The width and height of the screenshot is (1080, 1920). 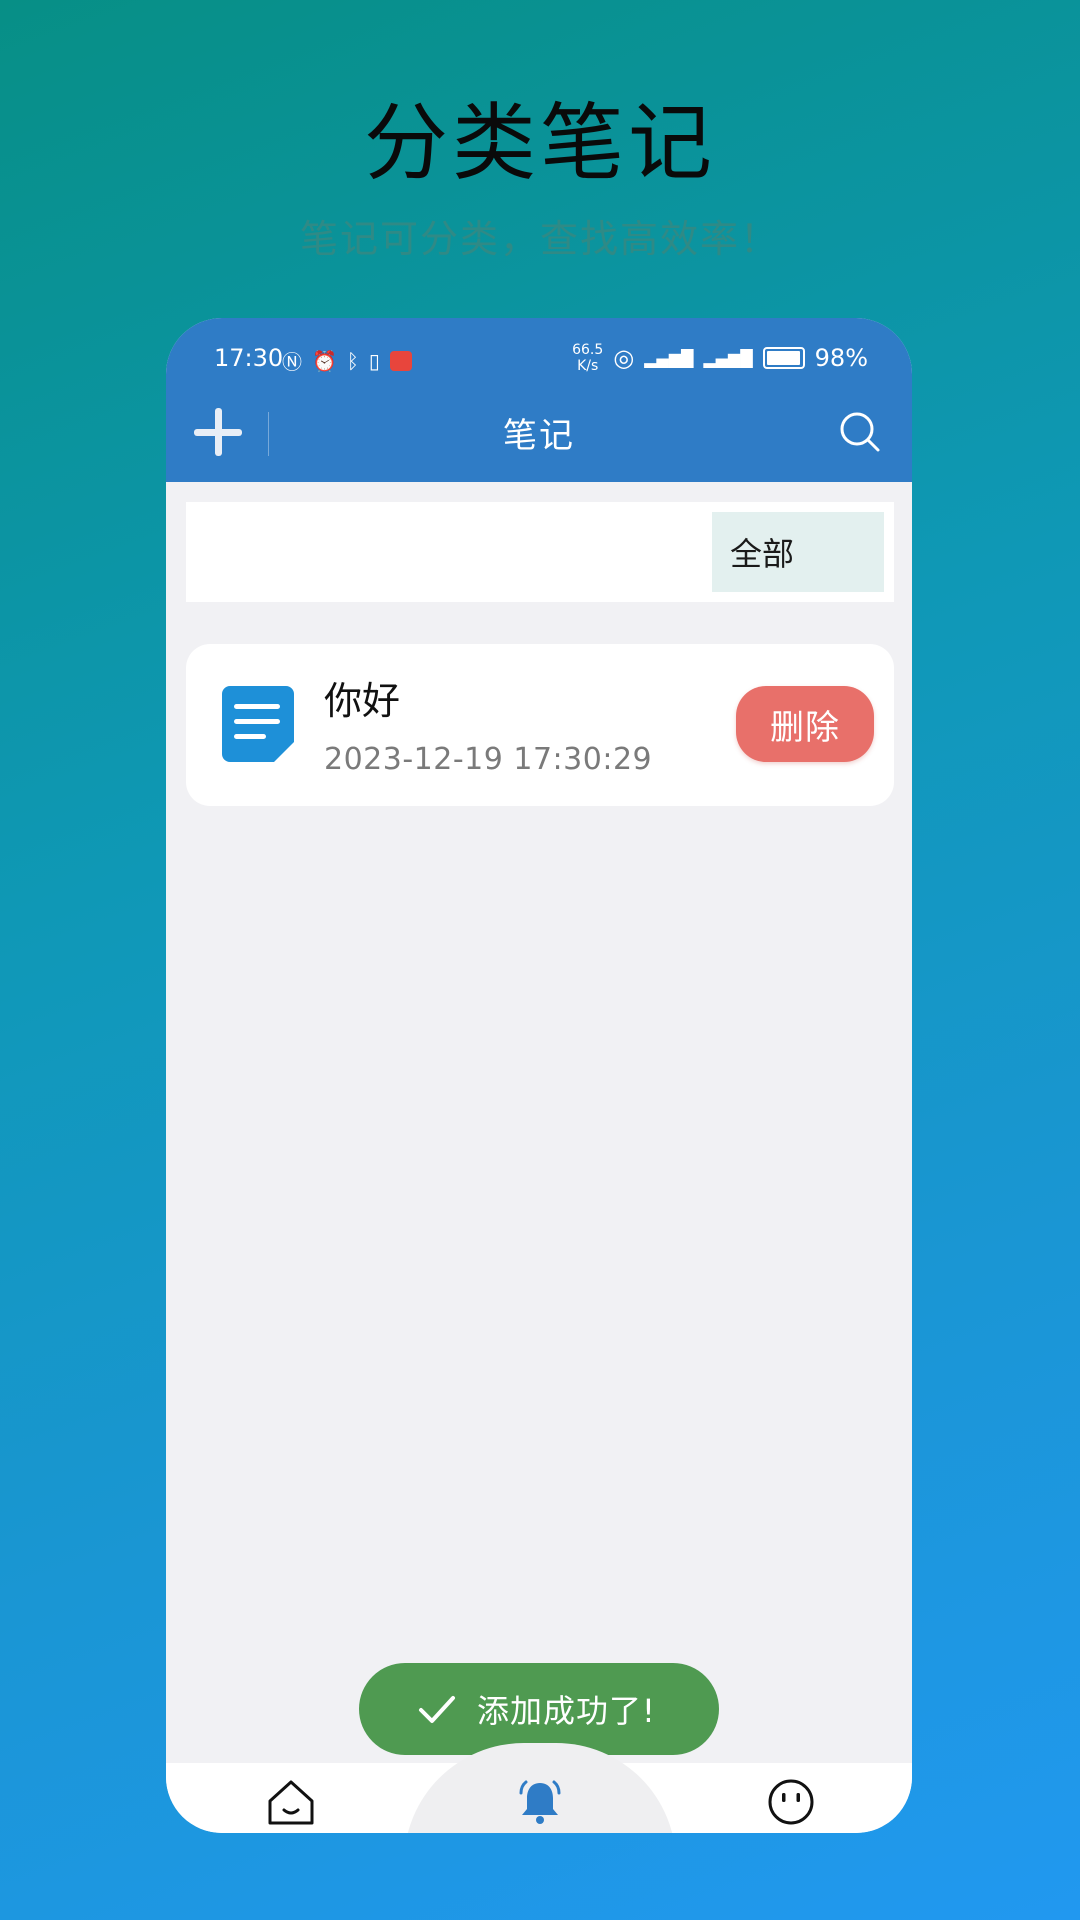 I want to click on net-speed-unit: K/s, so click(x=588, y=366).